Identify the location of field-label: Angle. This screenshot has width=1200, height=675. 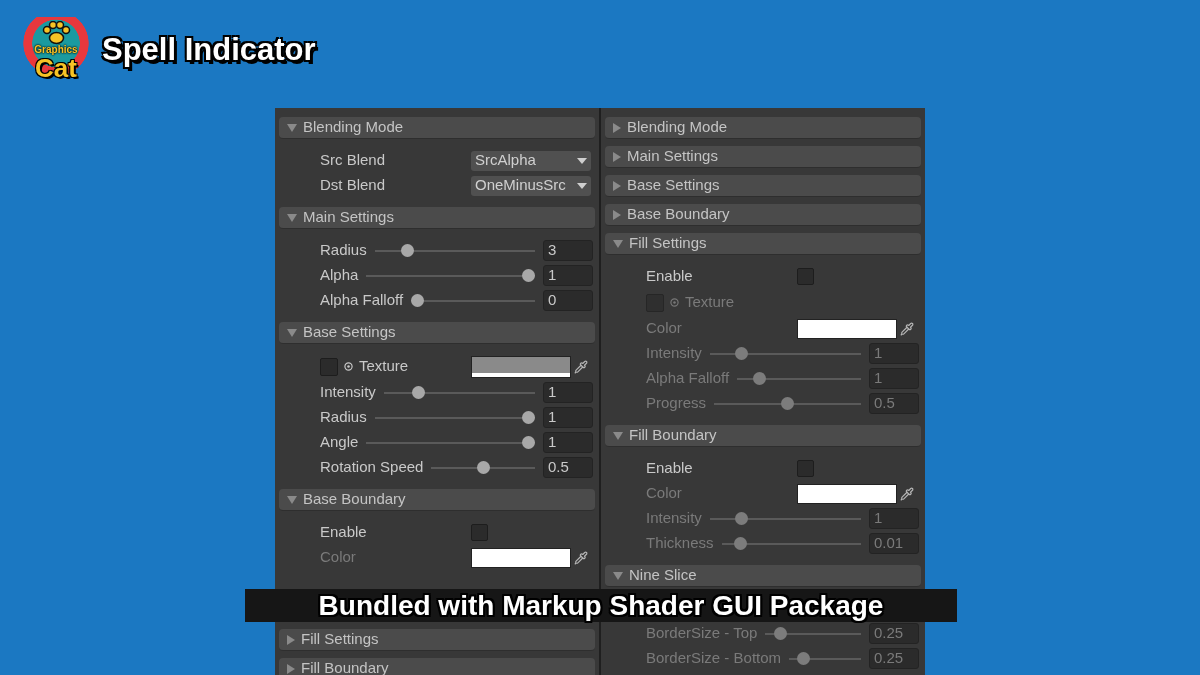
(339, 442).